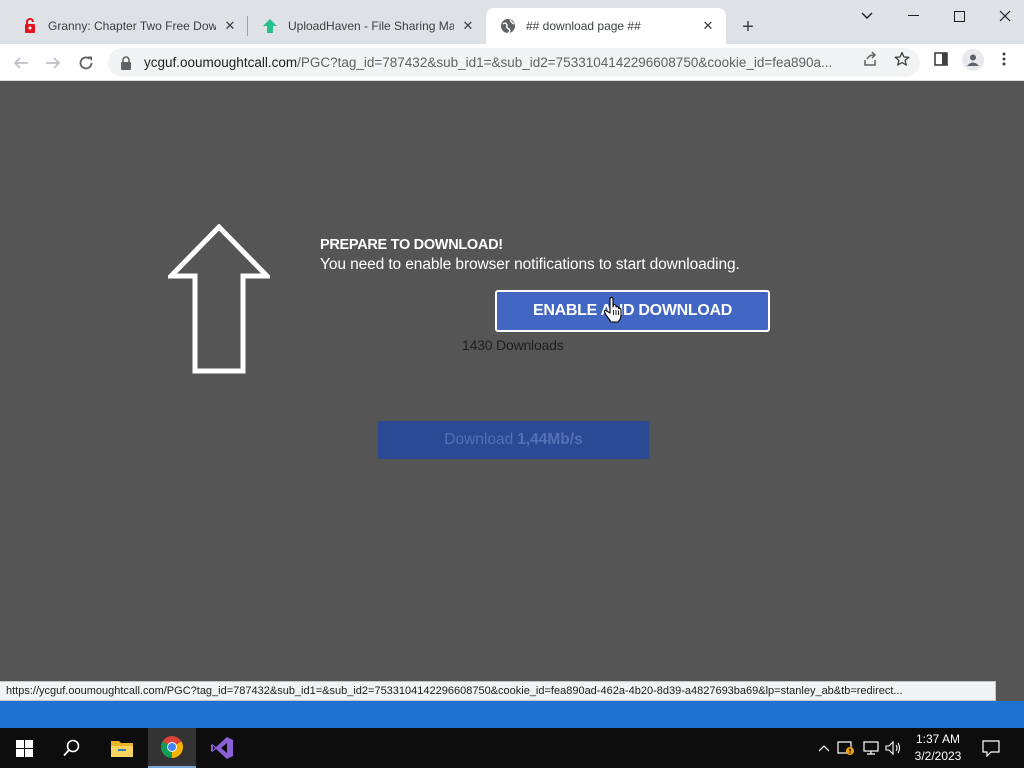 The height and width of the screenshot is (768, 1024). I want to click on forward-arrow-icon, so click(53, 63).